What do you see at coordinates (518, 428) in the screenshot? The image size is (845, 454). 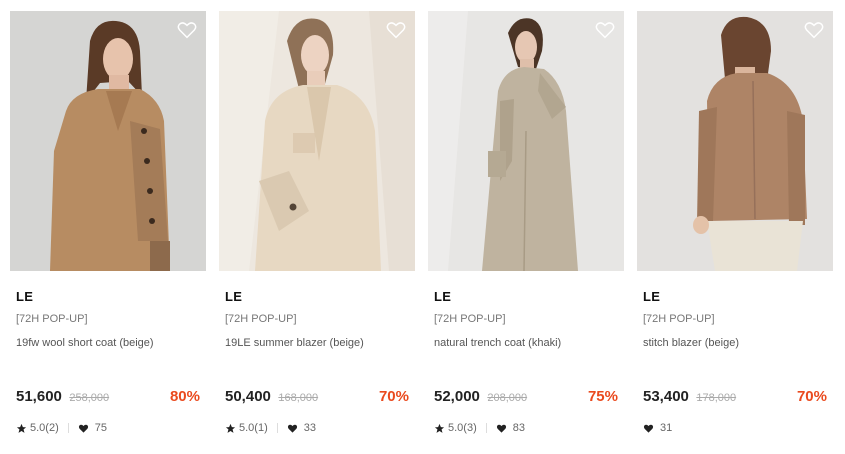 I see `likes-count: 83` at bounding box center [518, 428].